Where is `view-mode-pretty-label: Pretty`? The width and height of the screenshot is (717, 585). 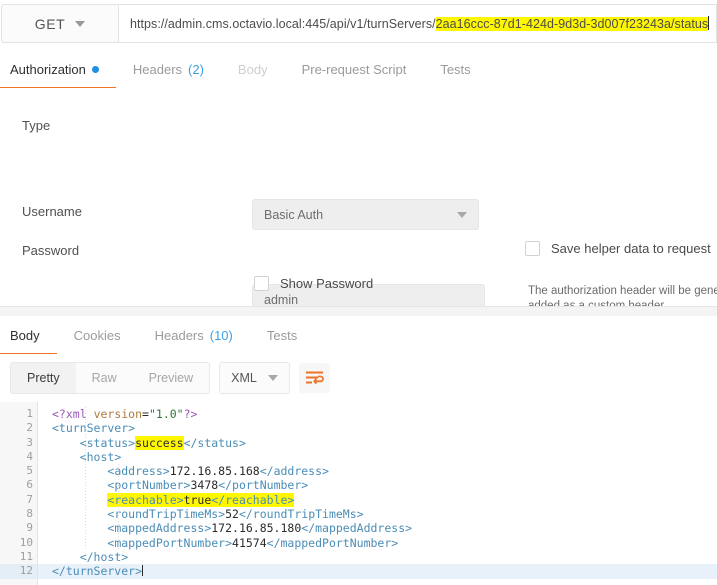 view-mode-pretty-label: Pretty is located at coordinates (43, 378).